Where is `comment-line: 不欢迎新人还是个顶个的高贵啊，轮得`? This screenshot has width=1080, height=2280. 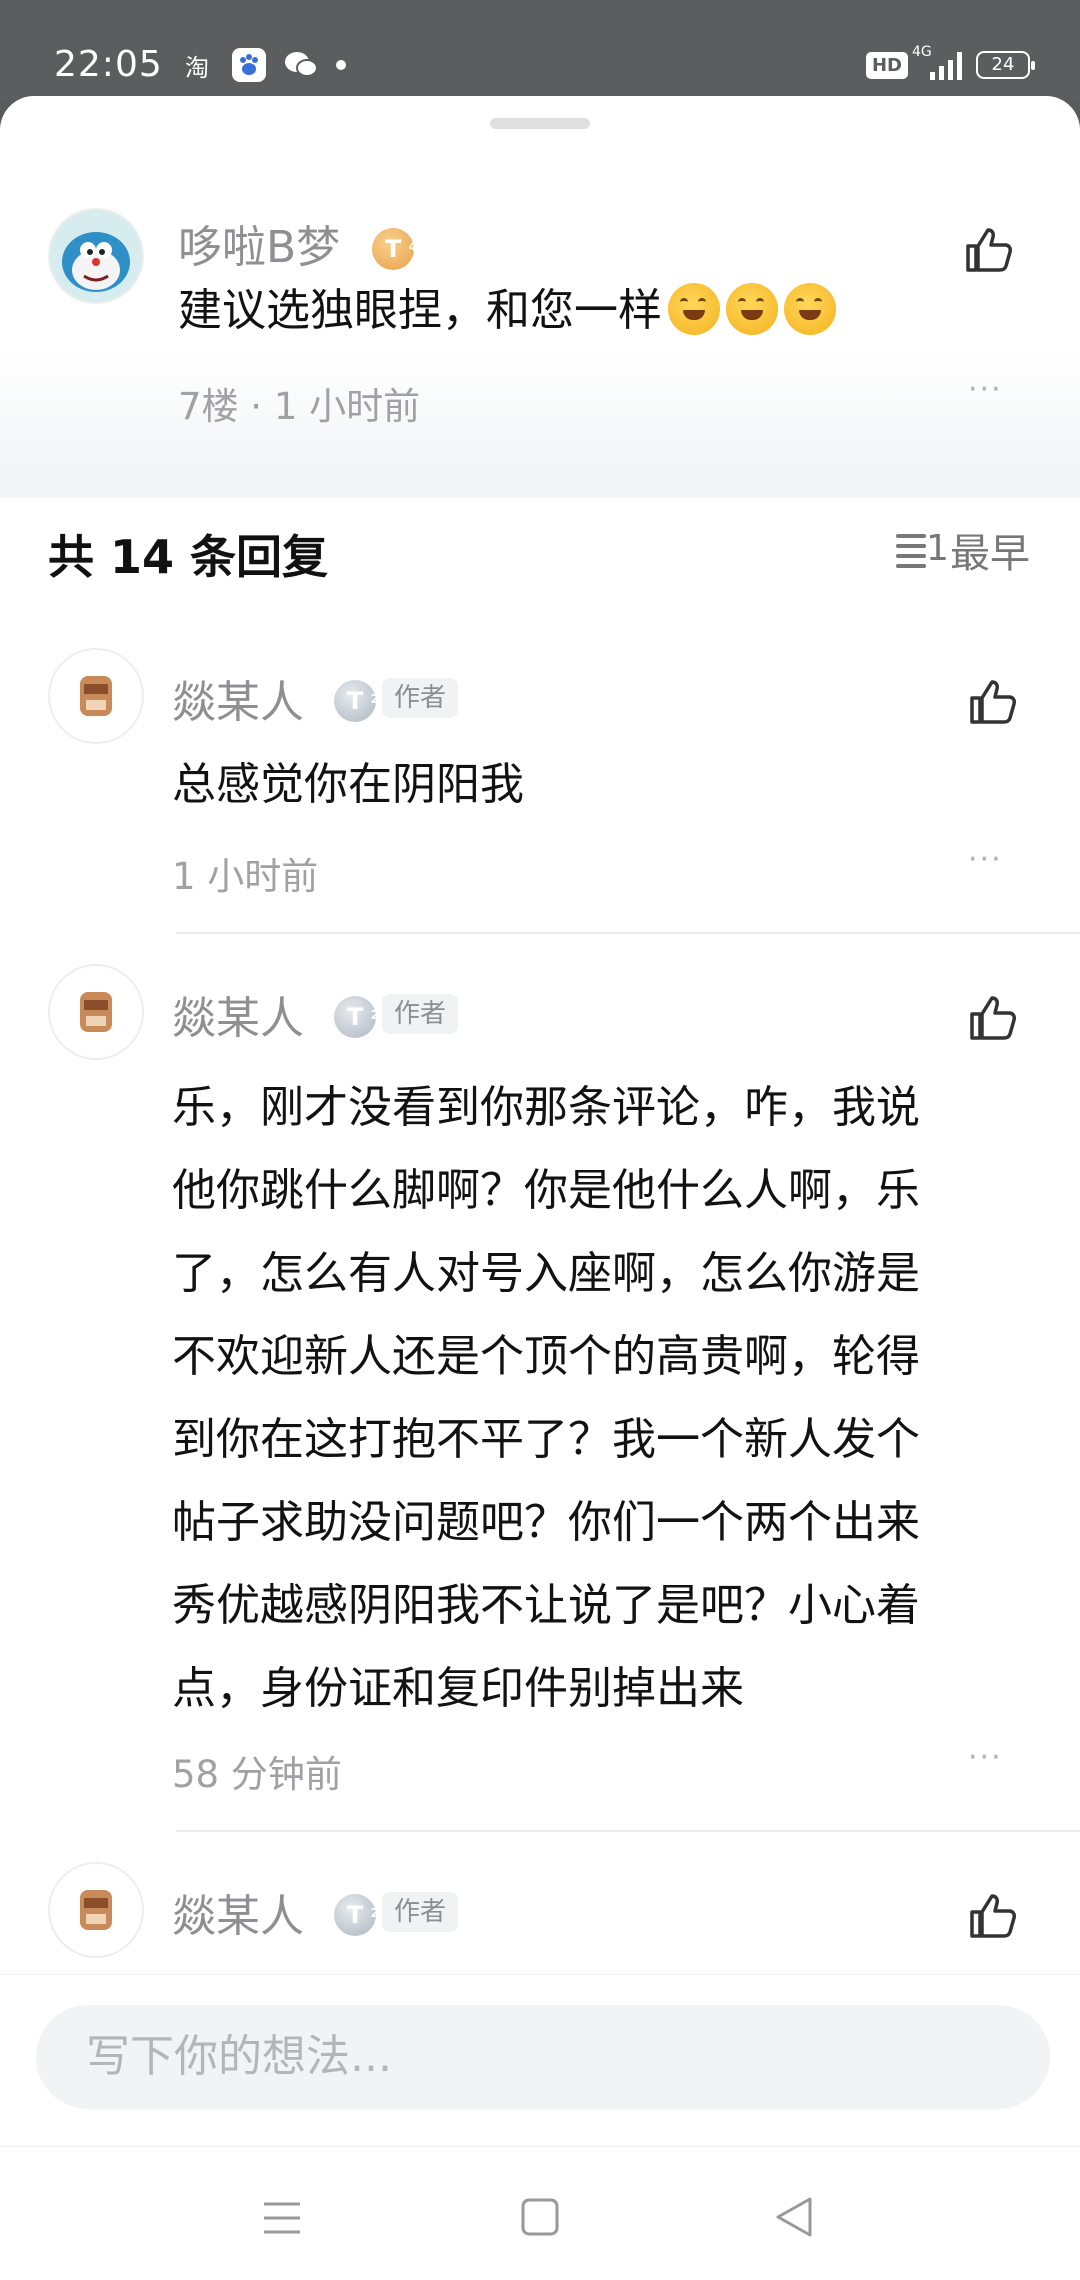
comment-line: 不欢迎新人还是个顶个的高贵啊，轮得 is located at coordinates (546, 1356).